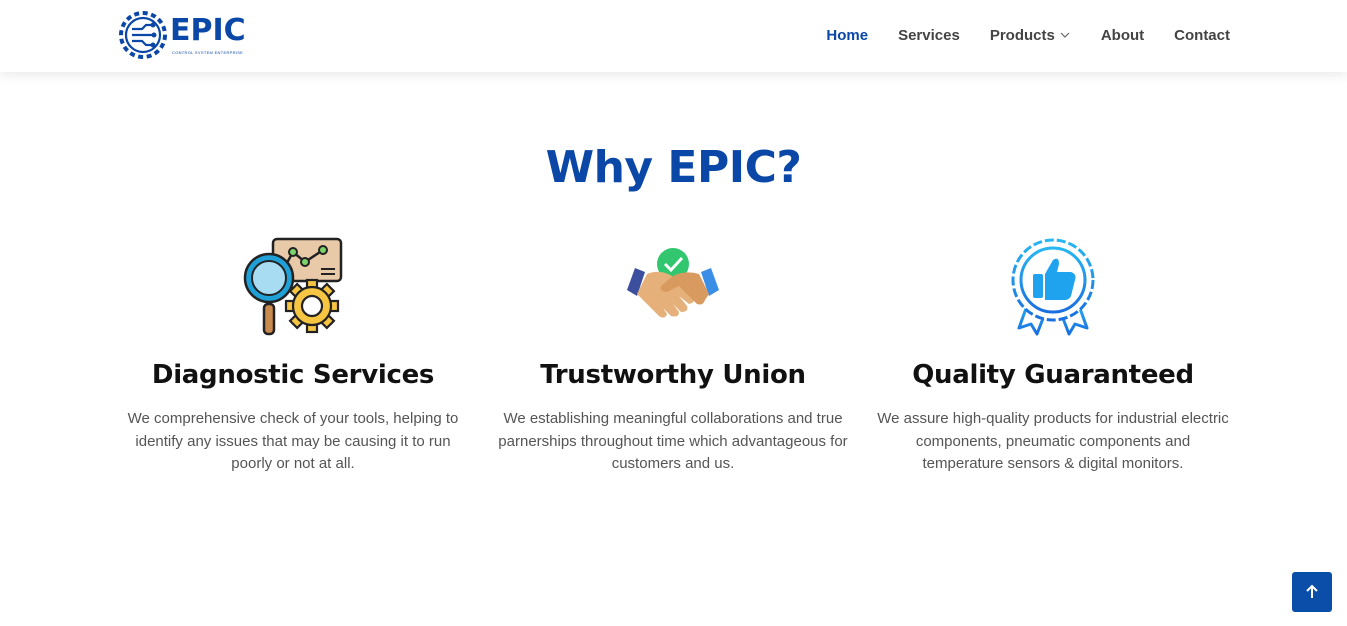 The height and width of the screenshot is (626, 1347). I want to click on feature-title: Quality Guaranteed, so click(1053, 375).